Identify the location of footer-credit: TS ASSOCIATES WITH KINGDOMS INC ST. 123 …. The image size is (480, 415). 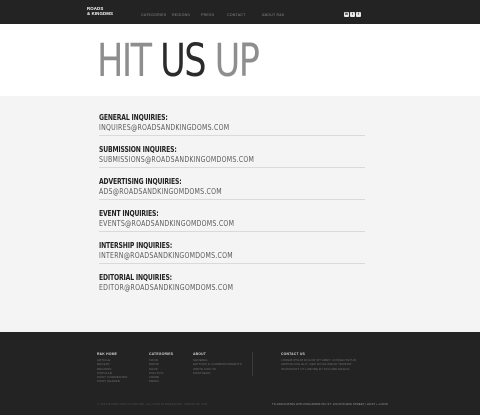
(330, 404).